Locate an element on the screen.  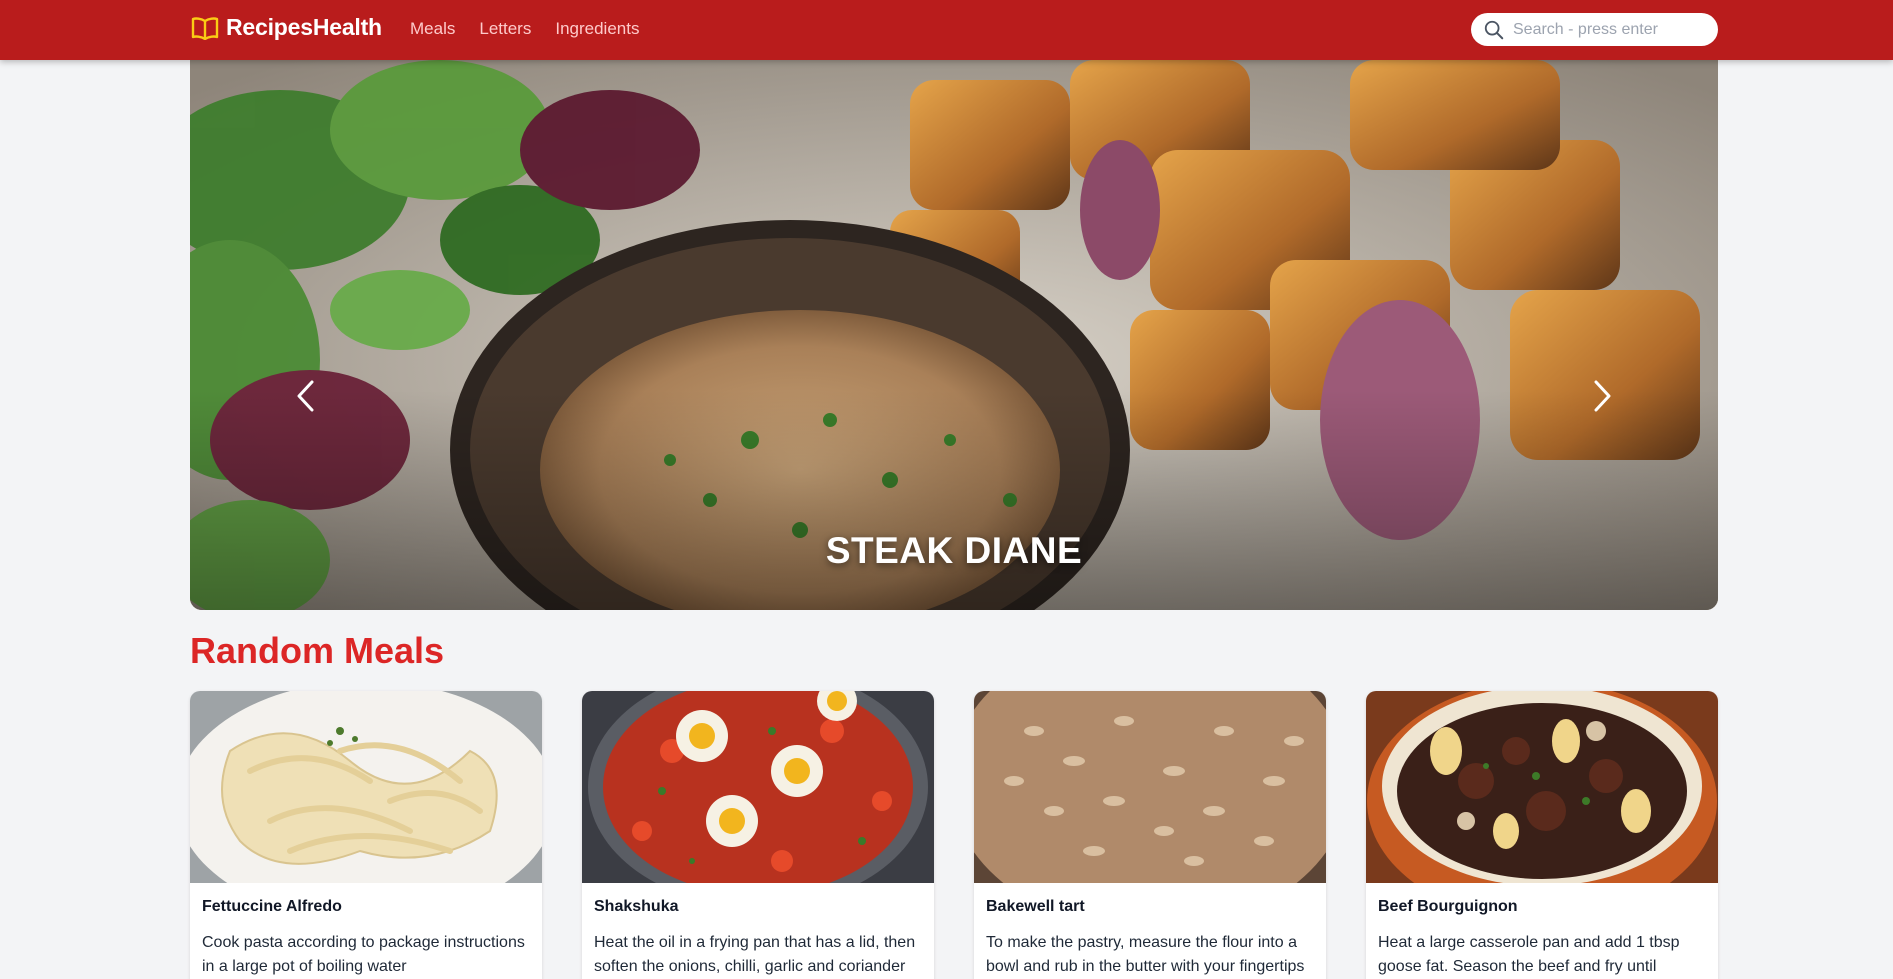
search-input is located at coordinates (1608, 29).